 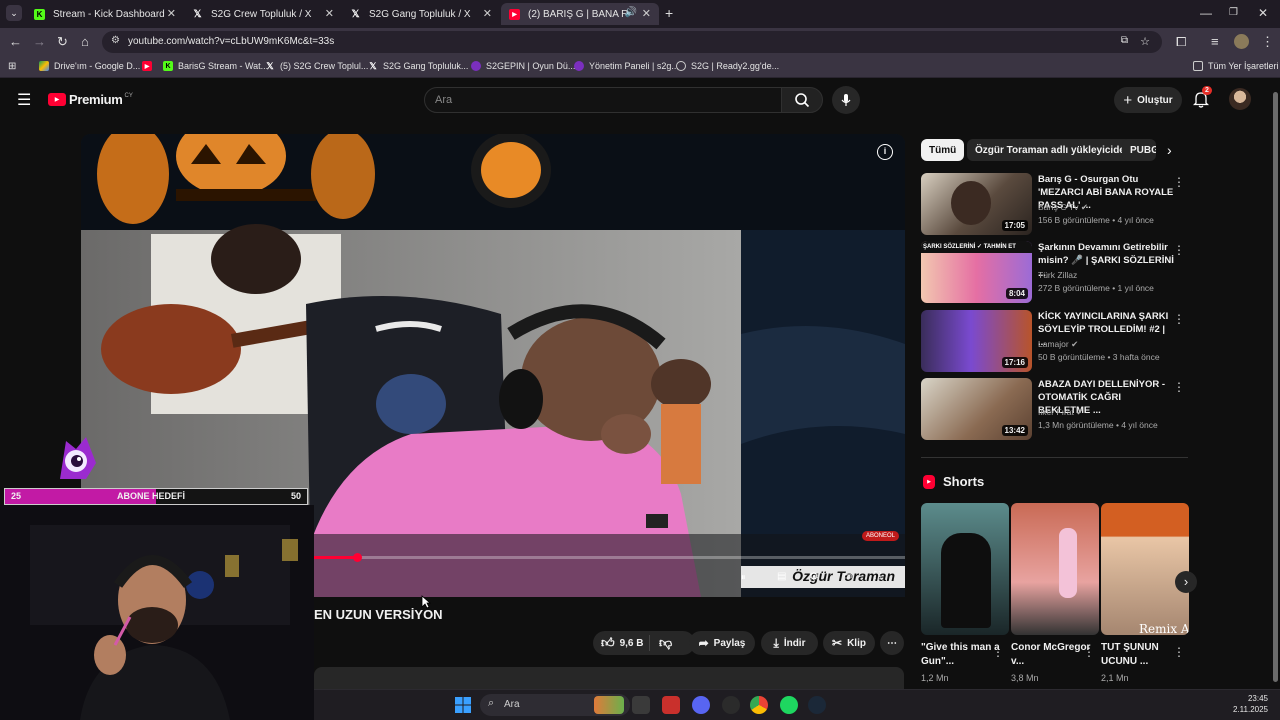 What do you see at coordinates (609, 678) in the screenshot?
I see `description-box` at bounding box center [609, 678].